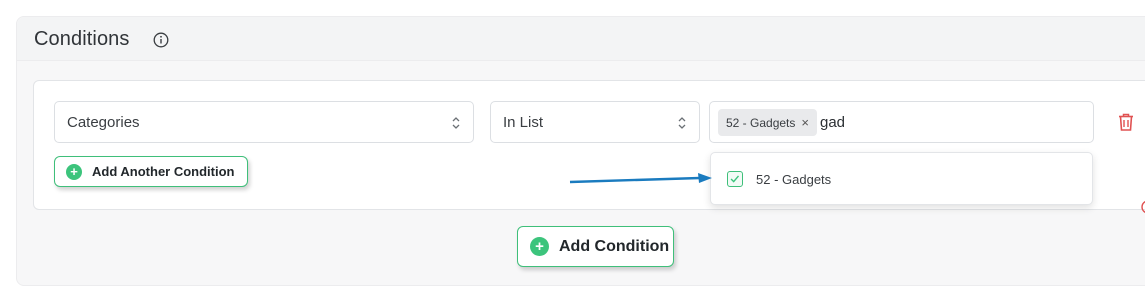  I want to click on selected-tag: 52 - Gadgets ×, so click(767, 122).